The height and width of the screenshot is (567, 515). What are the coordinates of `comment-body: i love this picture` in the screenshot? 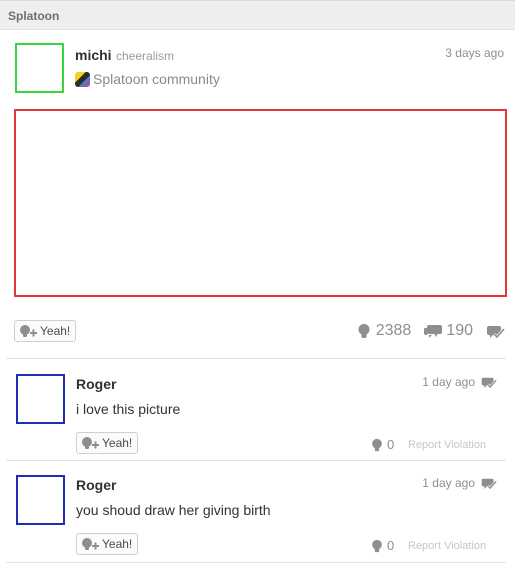 It's located at (128, 409).